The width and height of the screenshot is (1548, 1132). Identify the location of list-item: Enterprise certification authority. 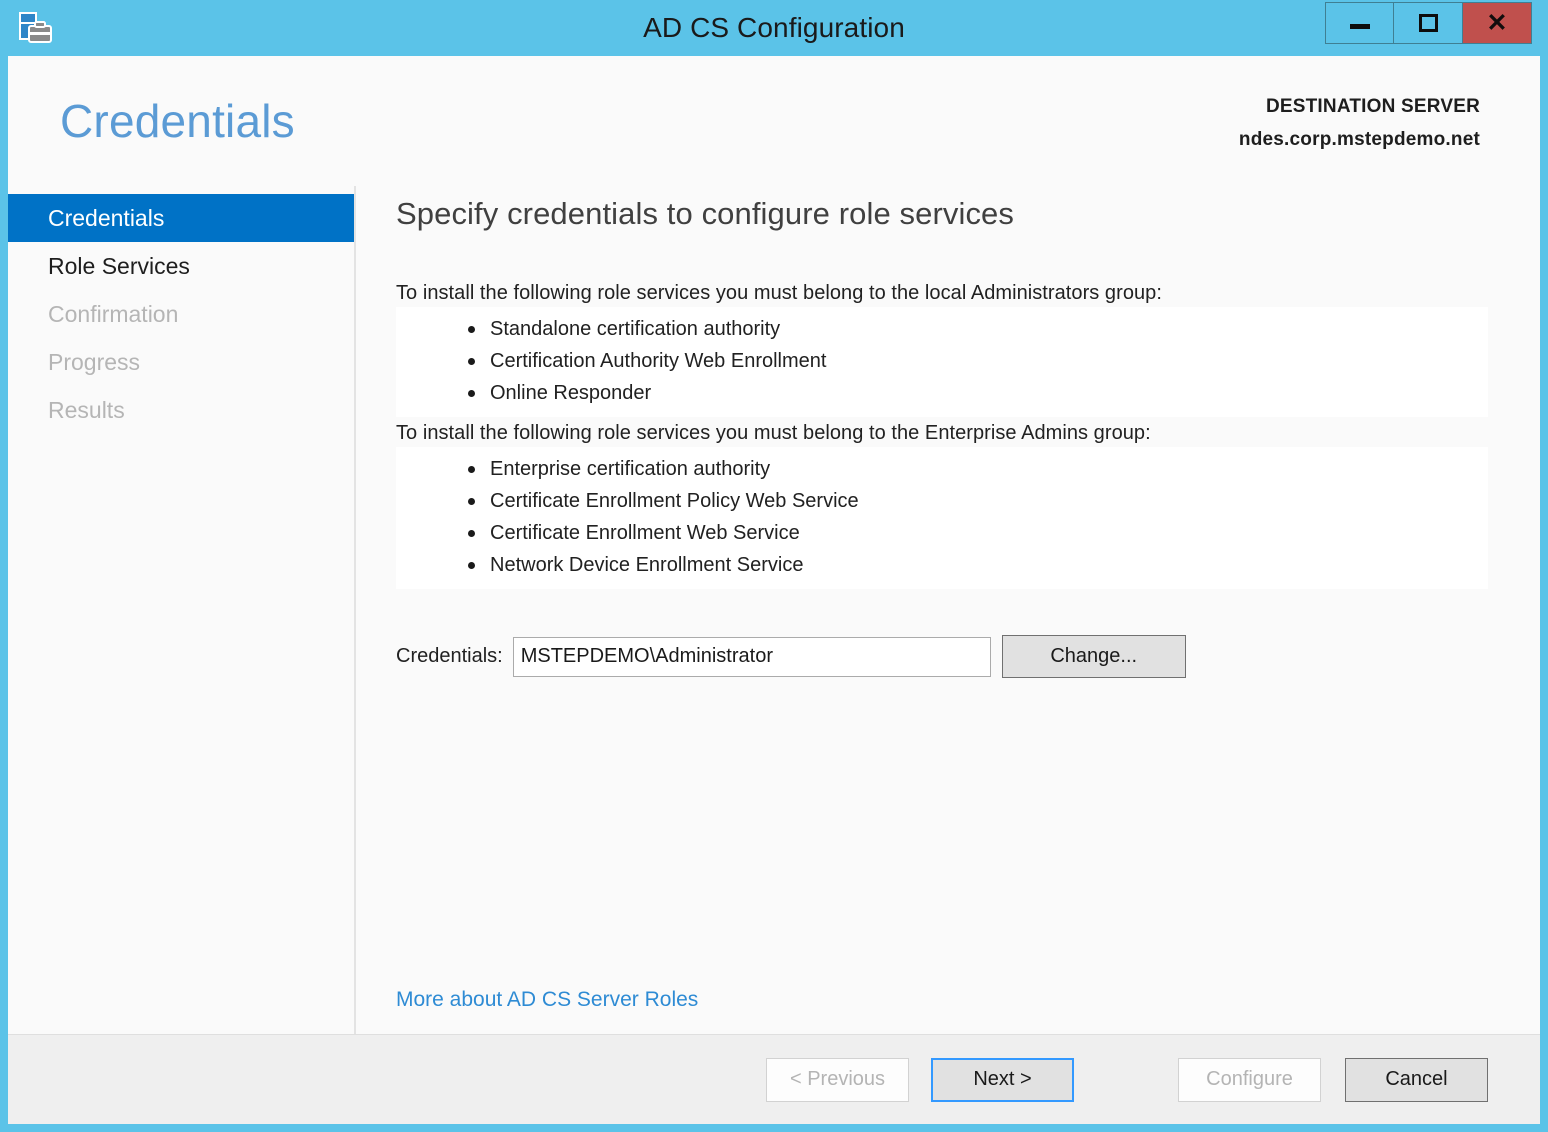
(978, 469).